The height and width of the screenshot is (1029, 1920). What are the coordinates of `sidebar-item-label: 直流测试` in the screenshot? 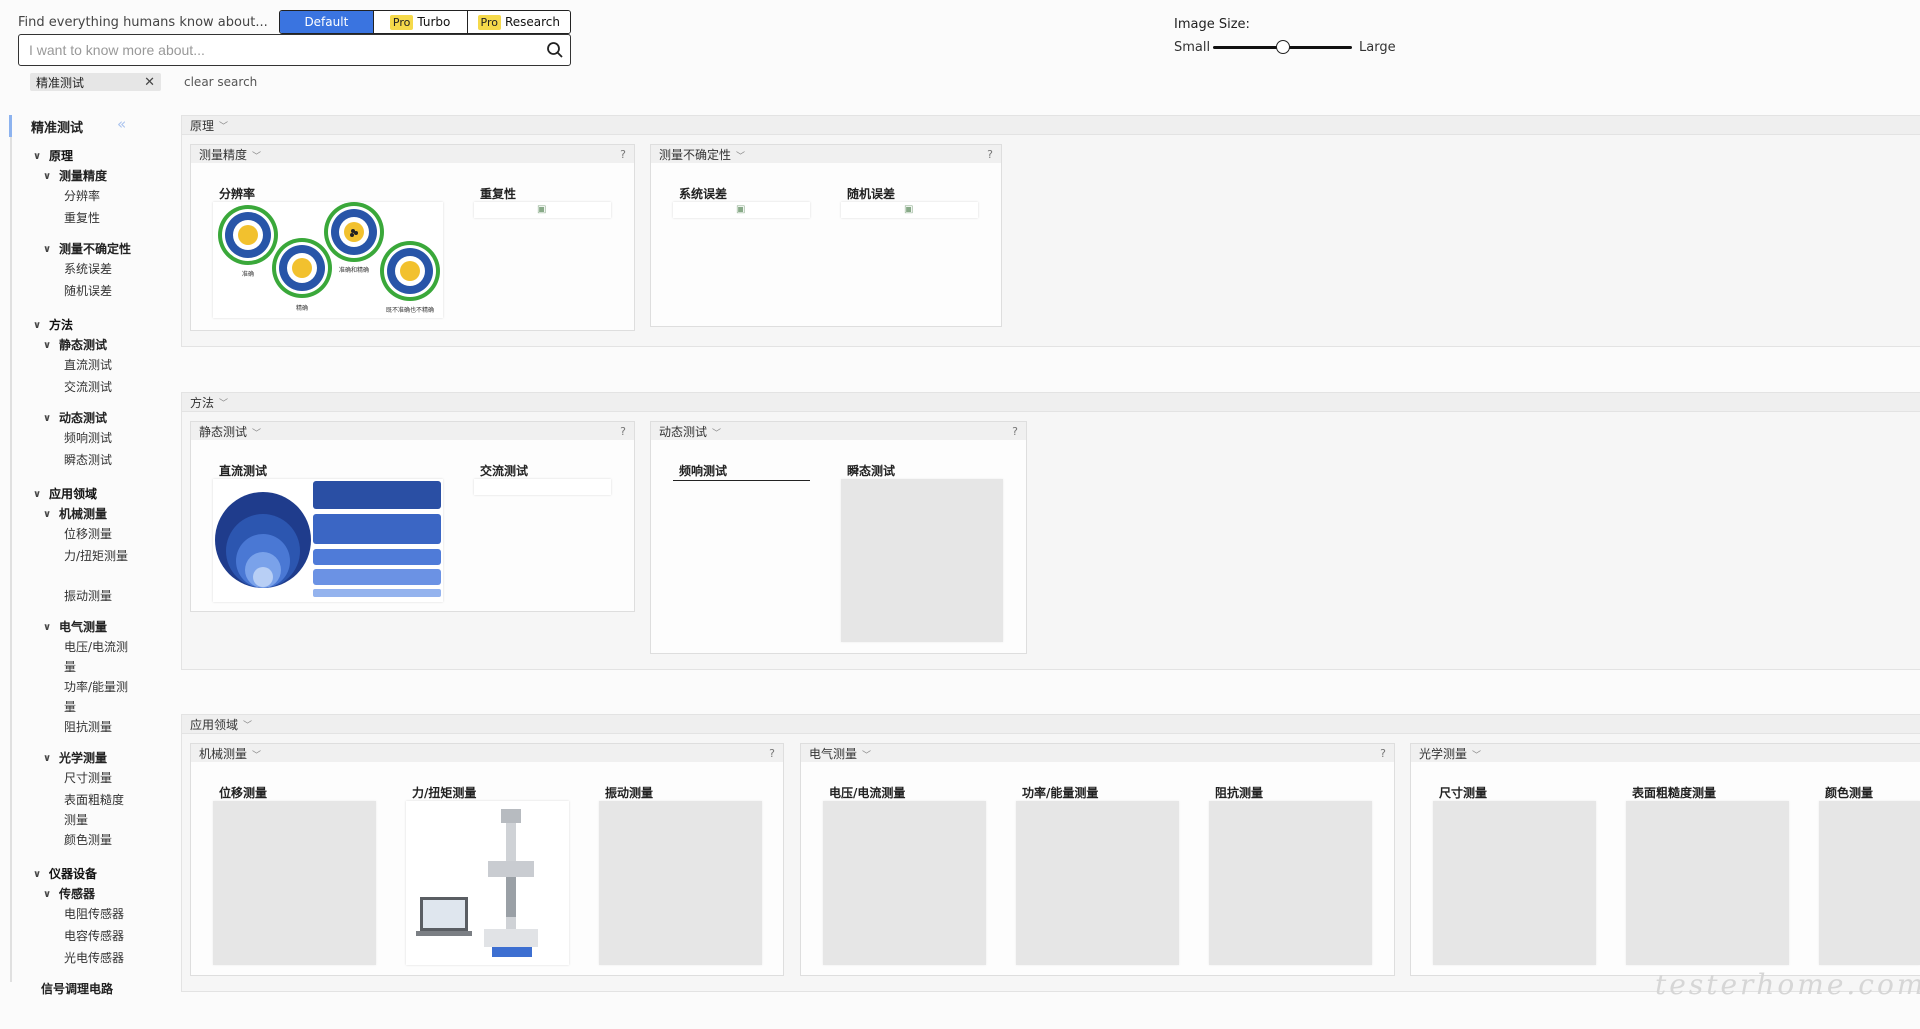 It's located at (88, 365).